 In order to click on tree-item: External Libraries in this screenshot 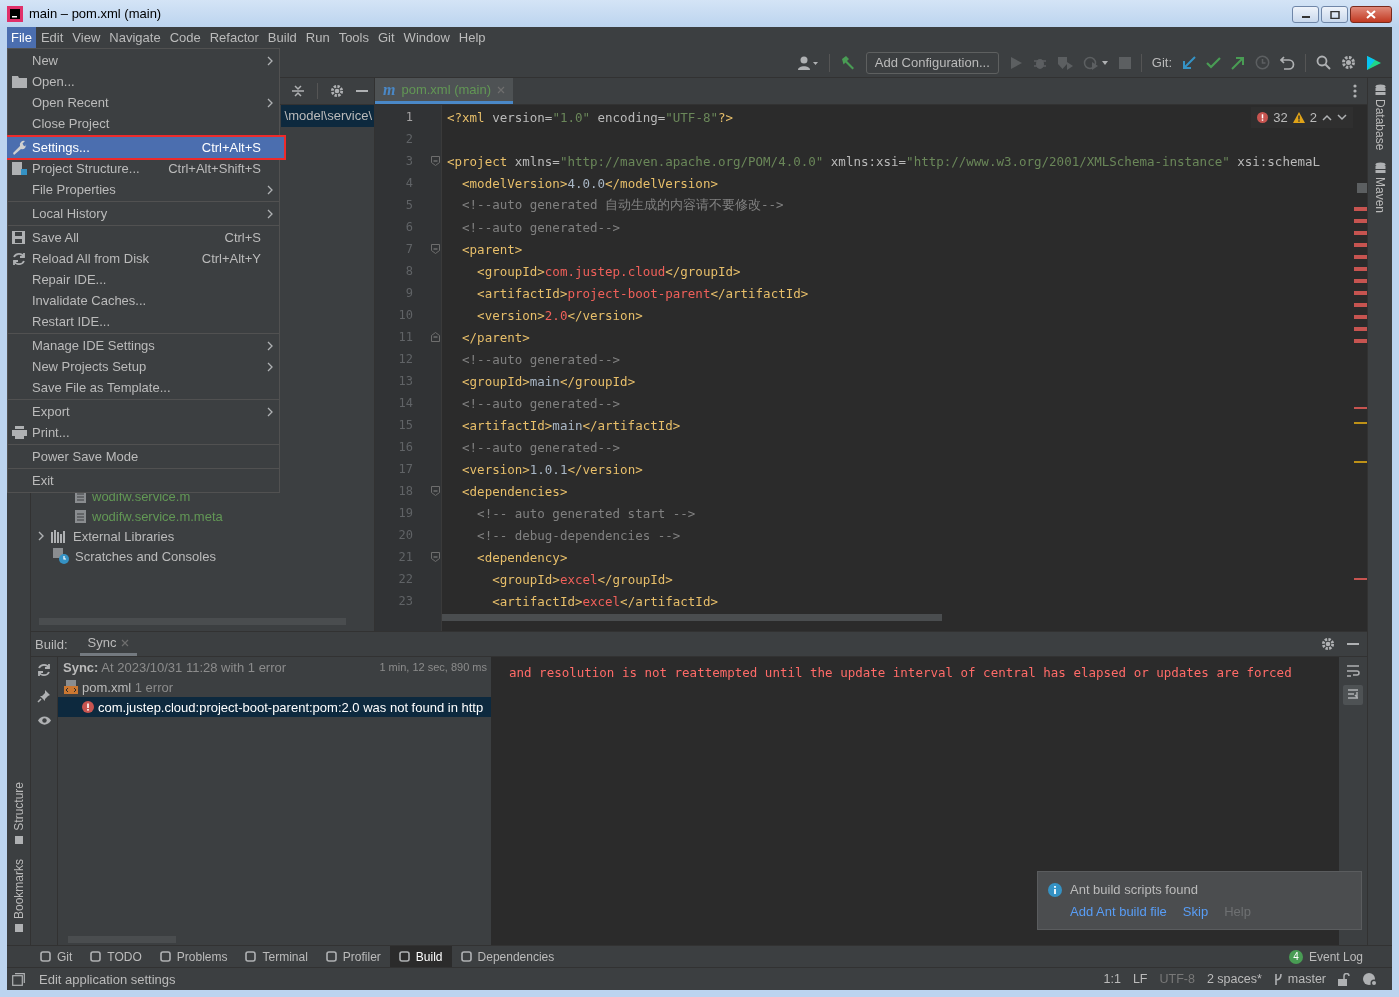, I will do `click(124, 536)`.